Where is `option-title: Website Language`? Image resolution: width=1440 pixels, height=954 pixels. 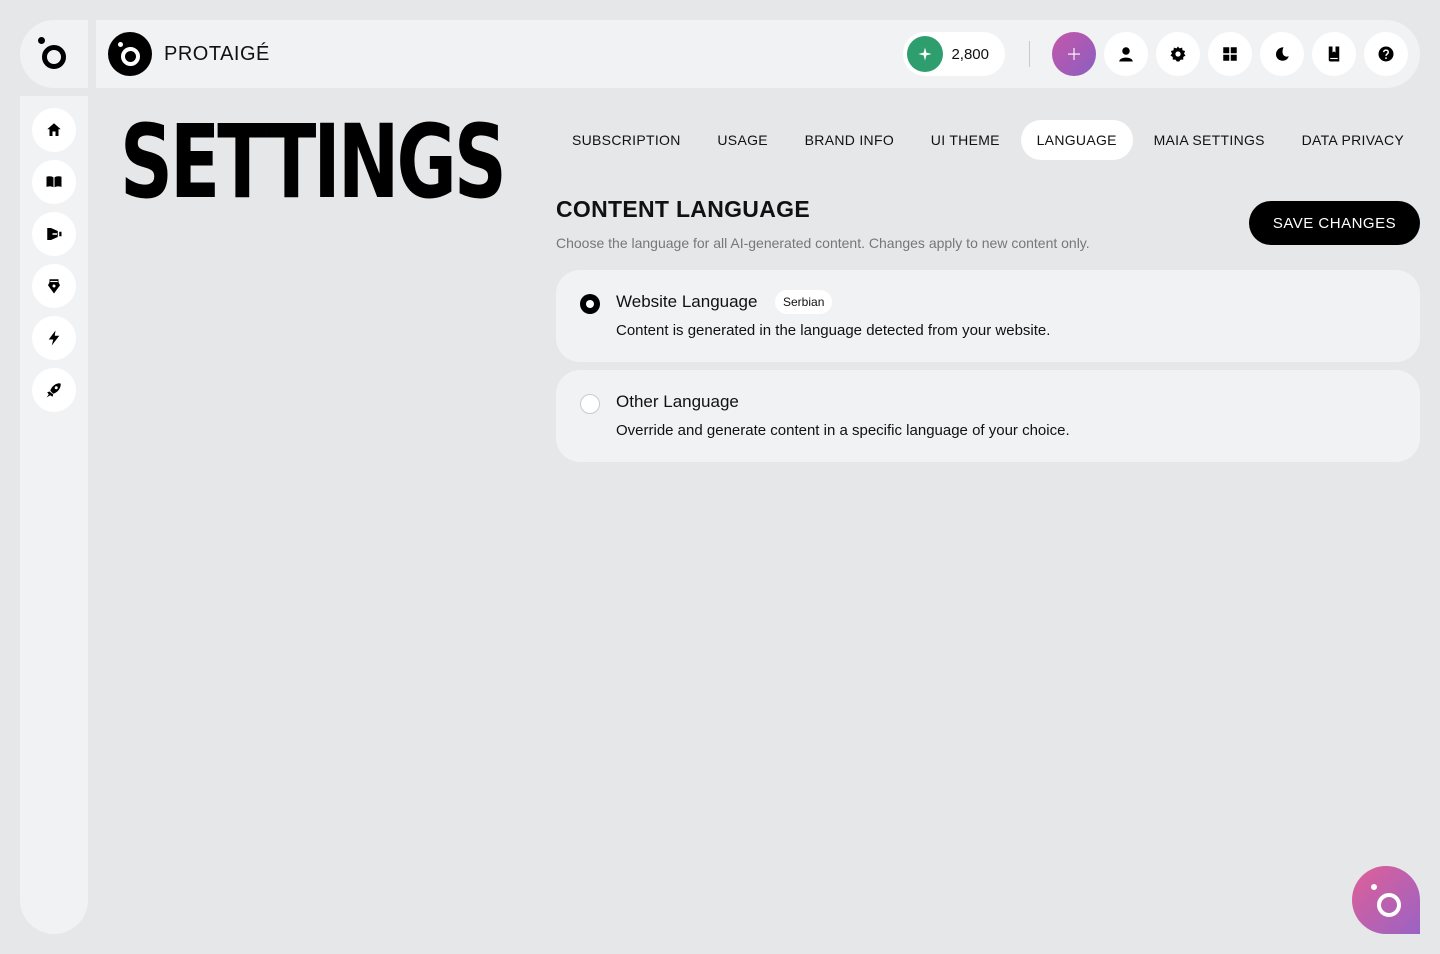 option-title: Website Language is located at coordinates (687, 301).